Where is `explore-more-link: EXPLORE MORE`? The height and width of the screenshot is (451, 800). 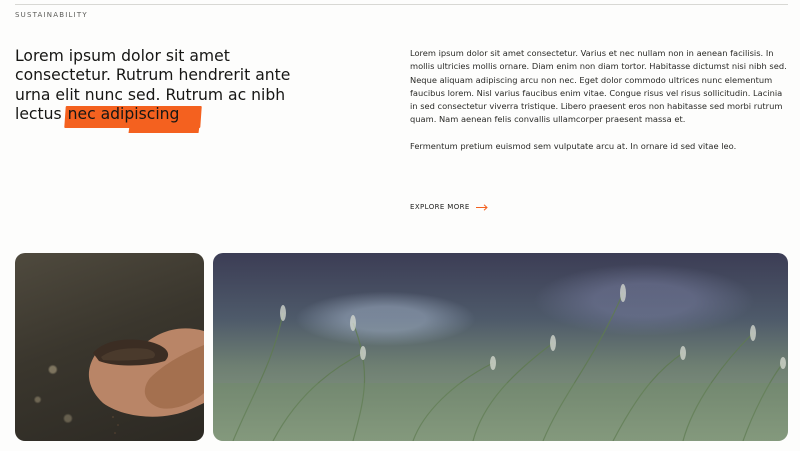 explore-more-link: EXPLORE MORE is located at coordinates (449, 207).